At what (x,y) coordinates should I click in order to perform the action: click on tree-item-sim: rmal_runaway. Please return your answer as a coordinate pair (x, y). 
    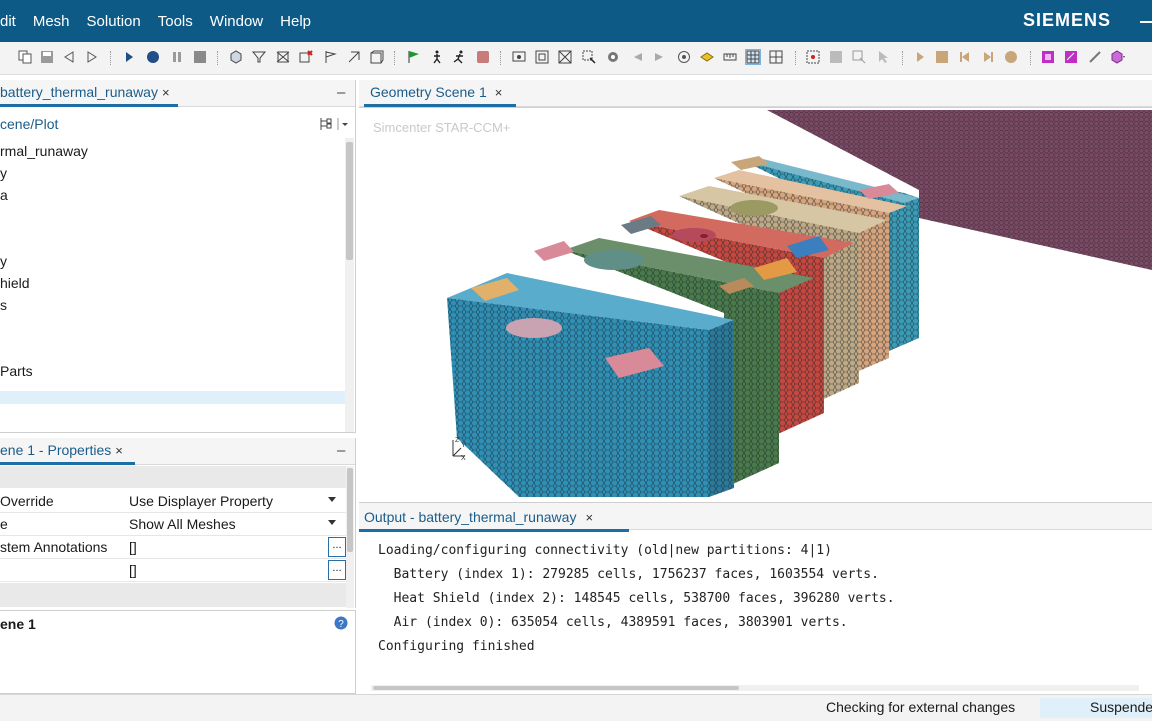
    Looking at the image, I should click on (44, 151).